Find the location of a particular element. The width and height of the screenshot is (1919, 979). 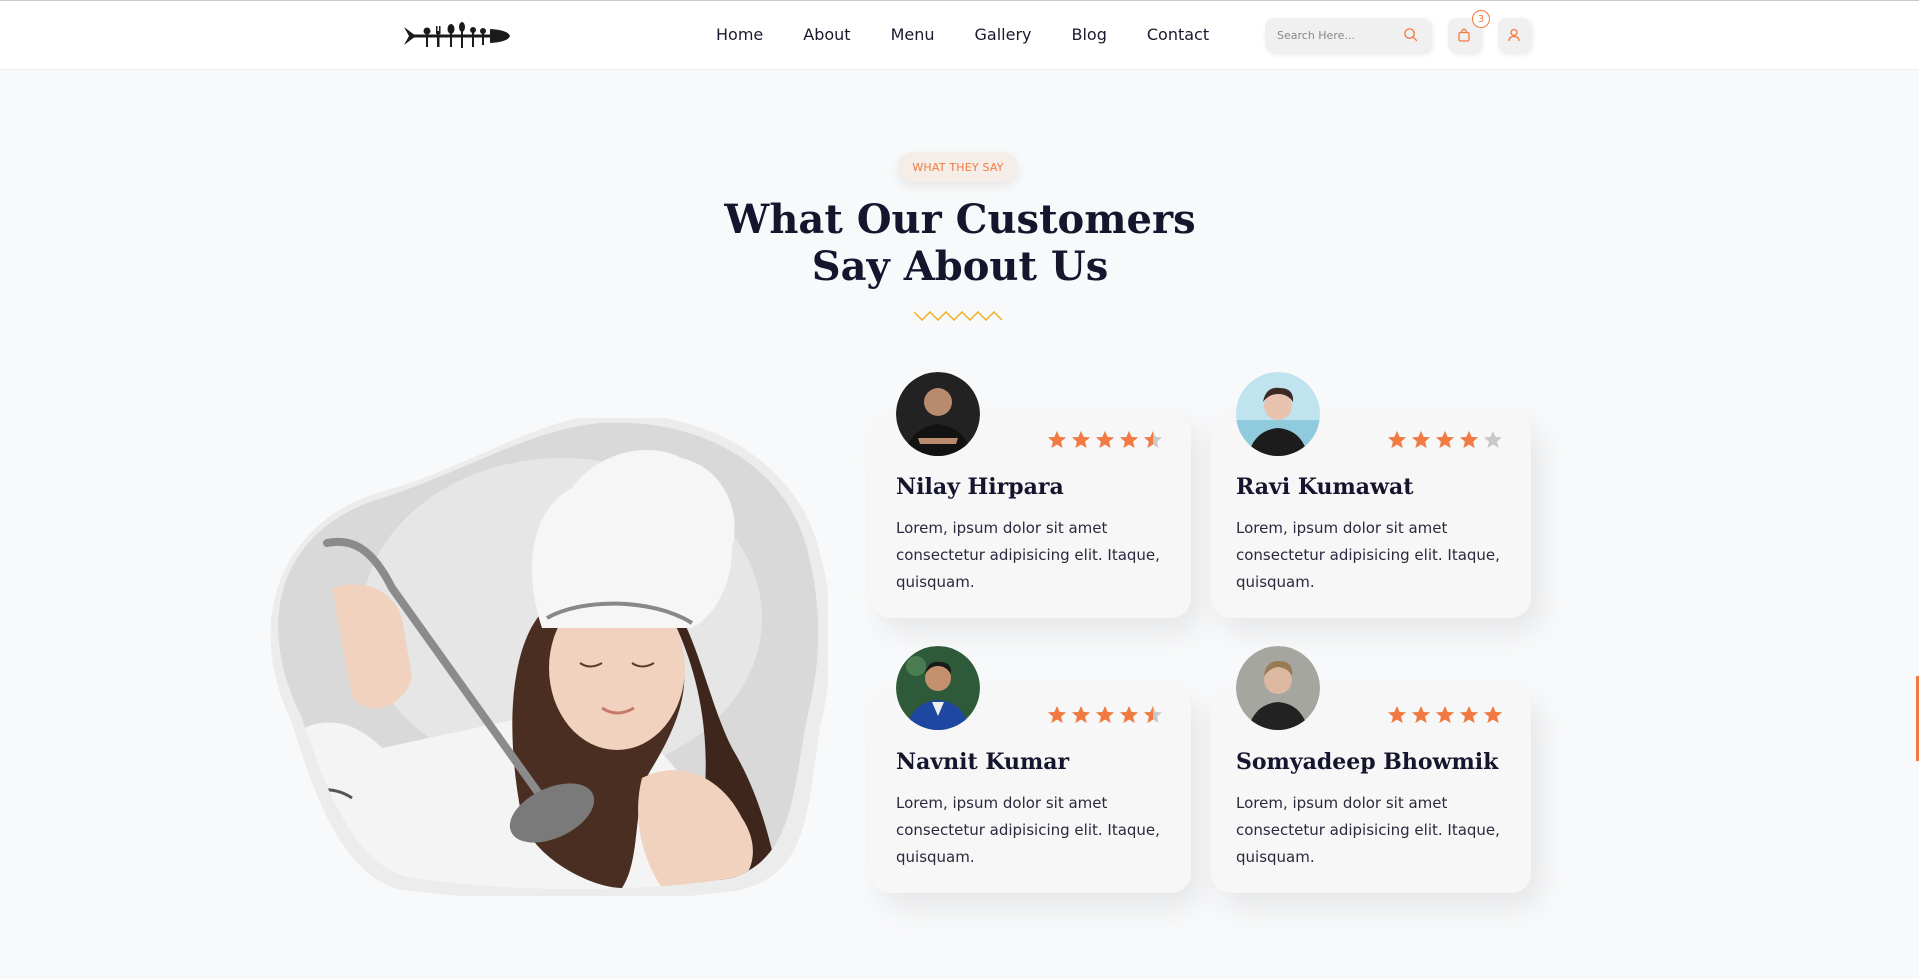

user-icon is located at coordinates (1514, 35).